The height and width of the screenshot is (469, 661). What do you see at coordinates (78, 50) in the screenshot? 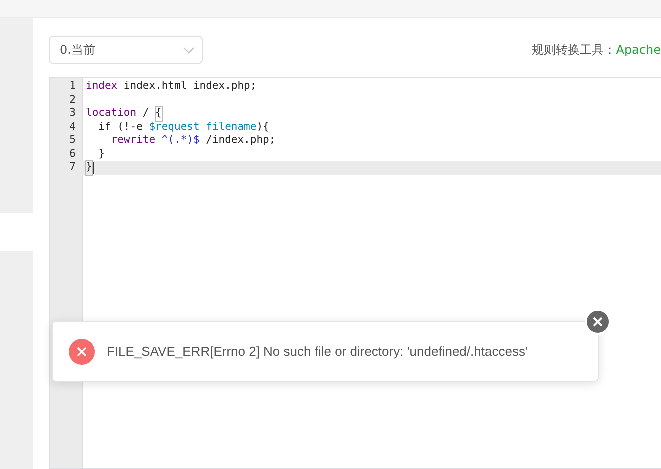
I see `select-value: 0.当前` at bounding box center [78, 50].